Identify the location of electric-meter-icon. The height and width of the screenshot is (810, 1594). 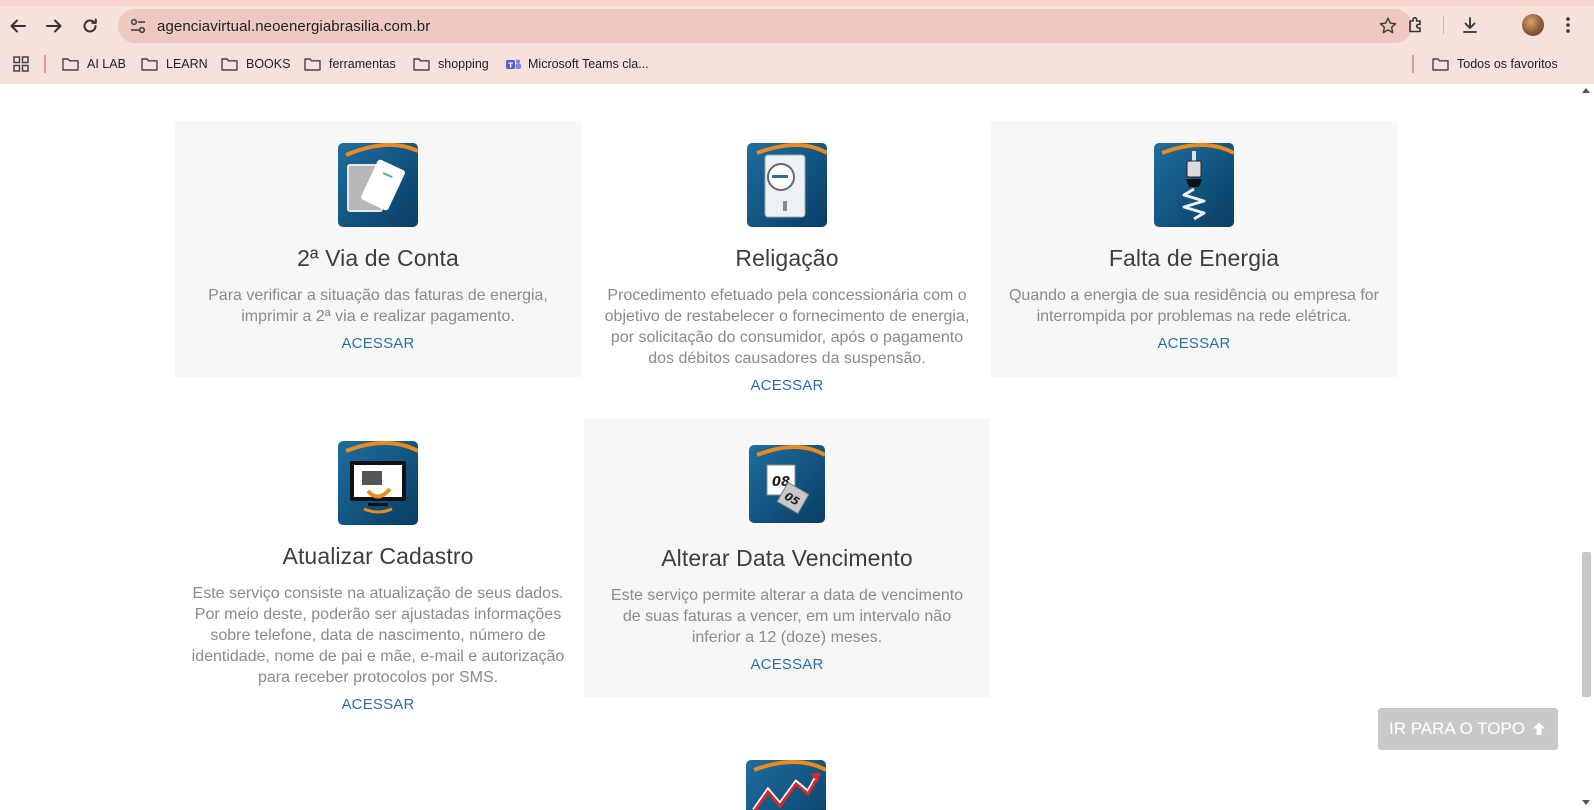
(787, 185).